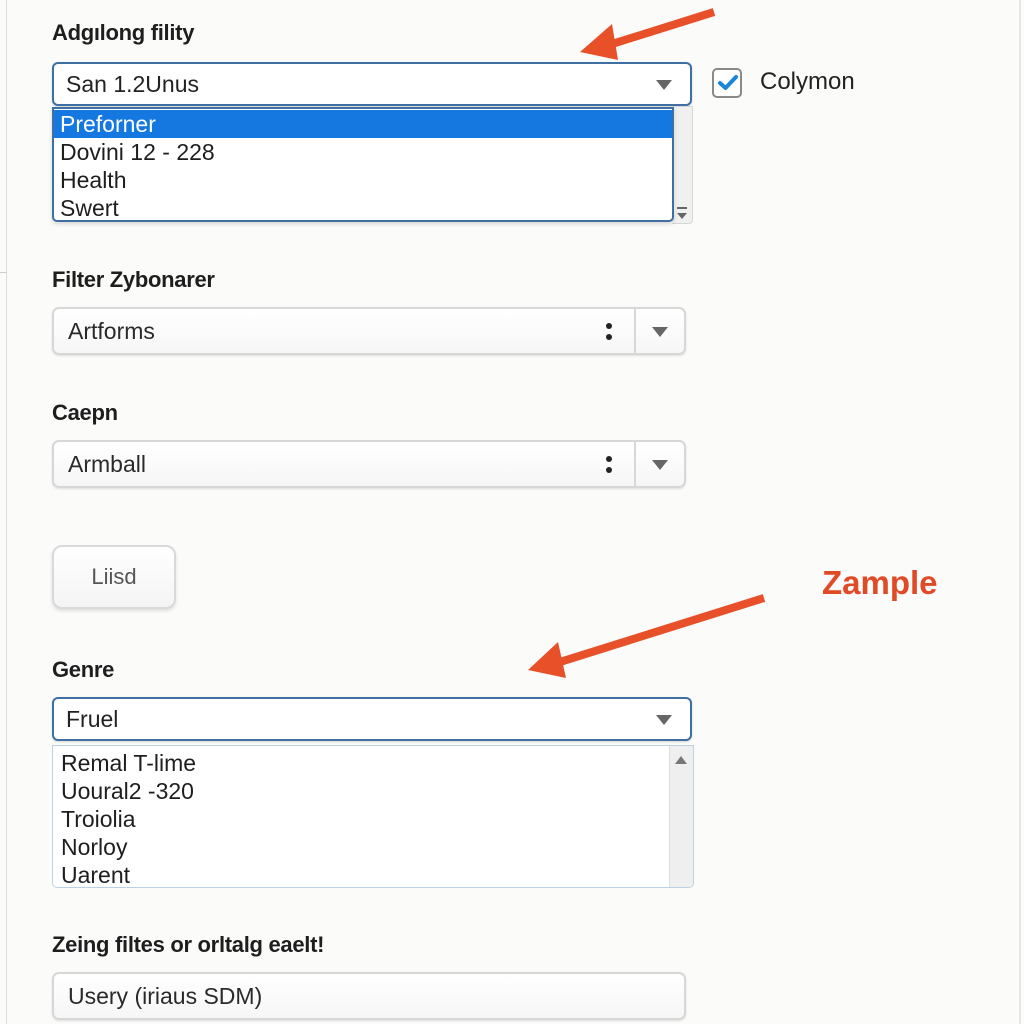 The height and width of the screenshot is (1024, 1024). I want to click on liisd-button: Liisd, so click(114, 577).